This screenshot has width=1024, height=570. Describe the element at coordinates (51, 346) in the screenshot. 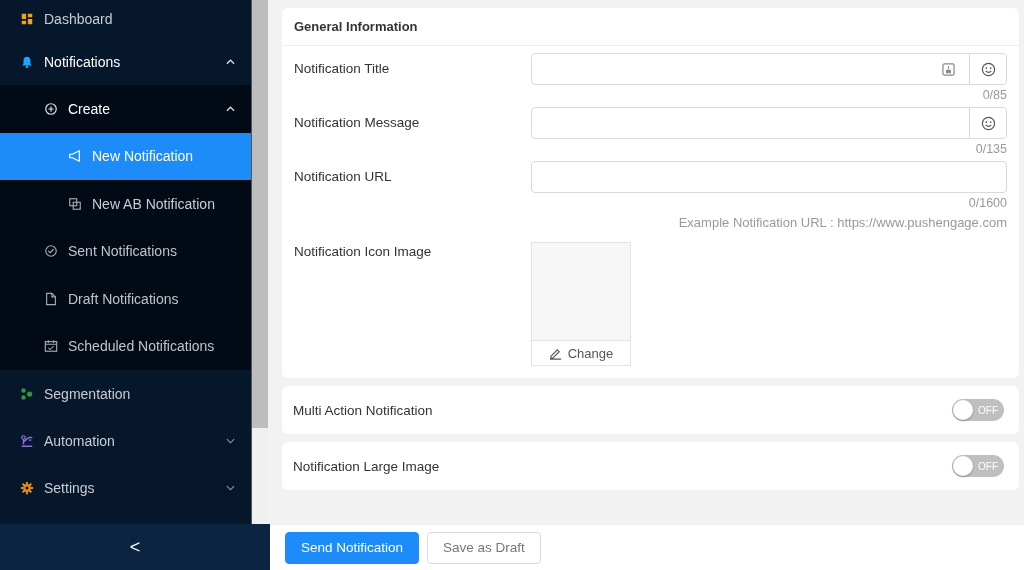

I see `calendar-icon` at that location.